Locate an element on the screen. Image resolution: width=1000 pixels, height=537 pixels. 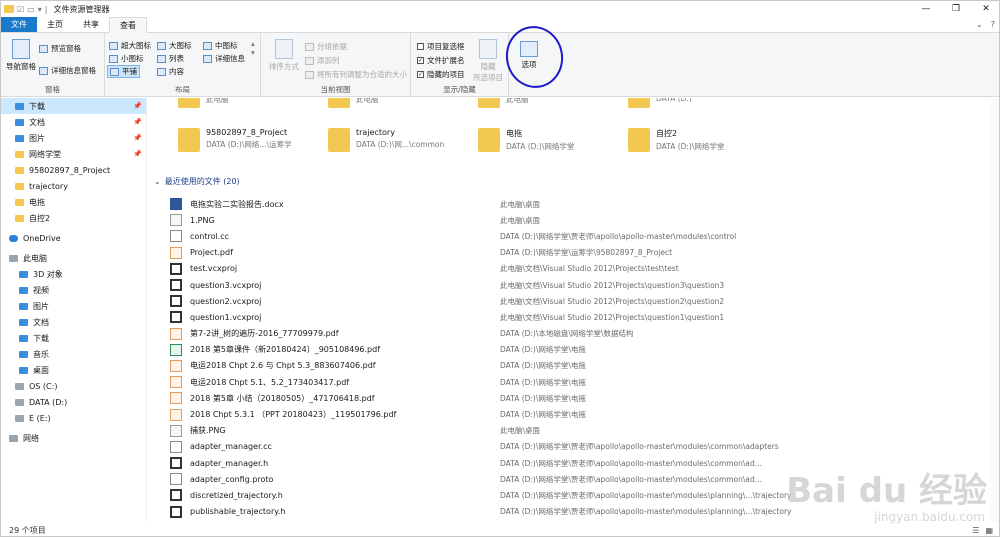
help-icon: ? is located at coordinates (993, 24).